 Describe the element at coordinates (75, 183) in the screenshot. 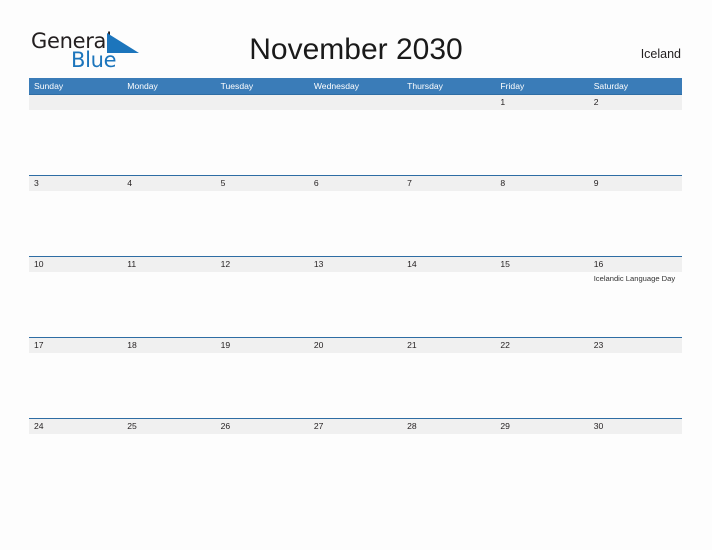

I see `day-number: 3` at that location.